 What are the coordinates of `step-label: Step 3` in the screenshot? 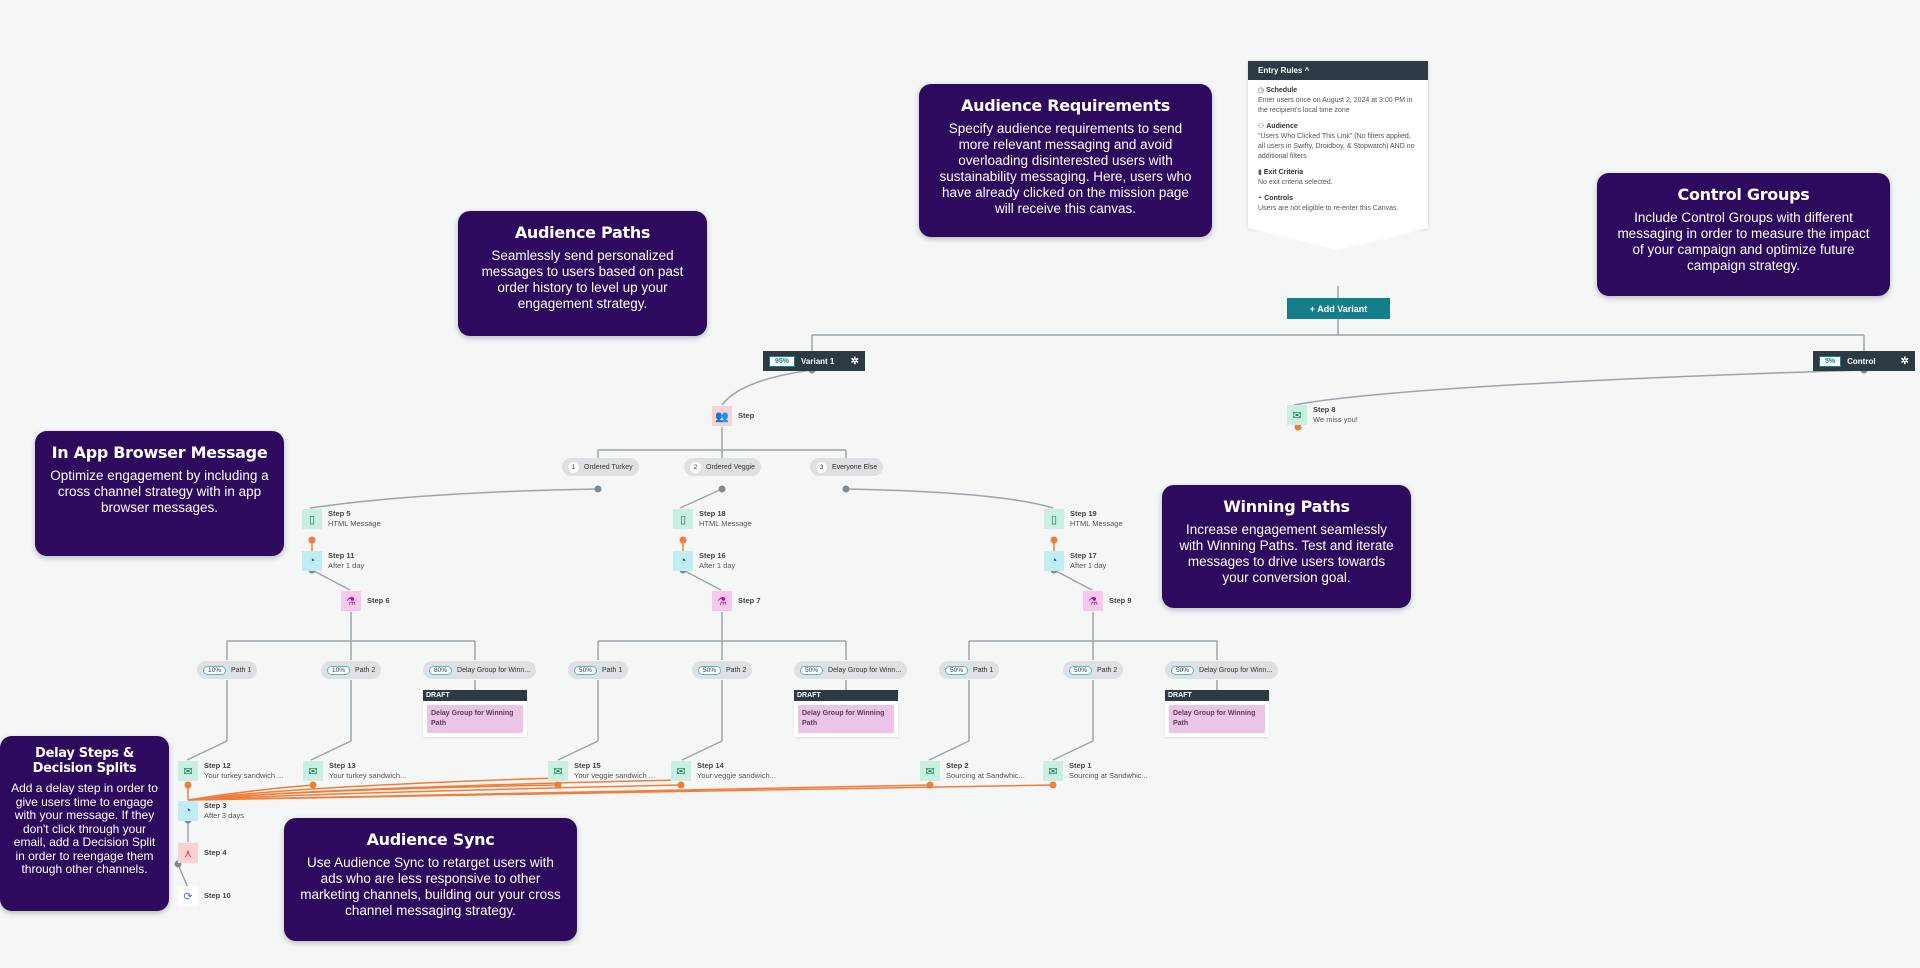 It's located at (215, 805).